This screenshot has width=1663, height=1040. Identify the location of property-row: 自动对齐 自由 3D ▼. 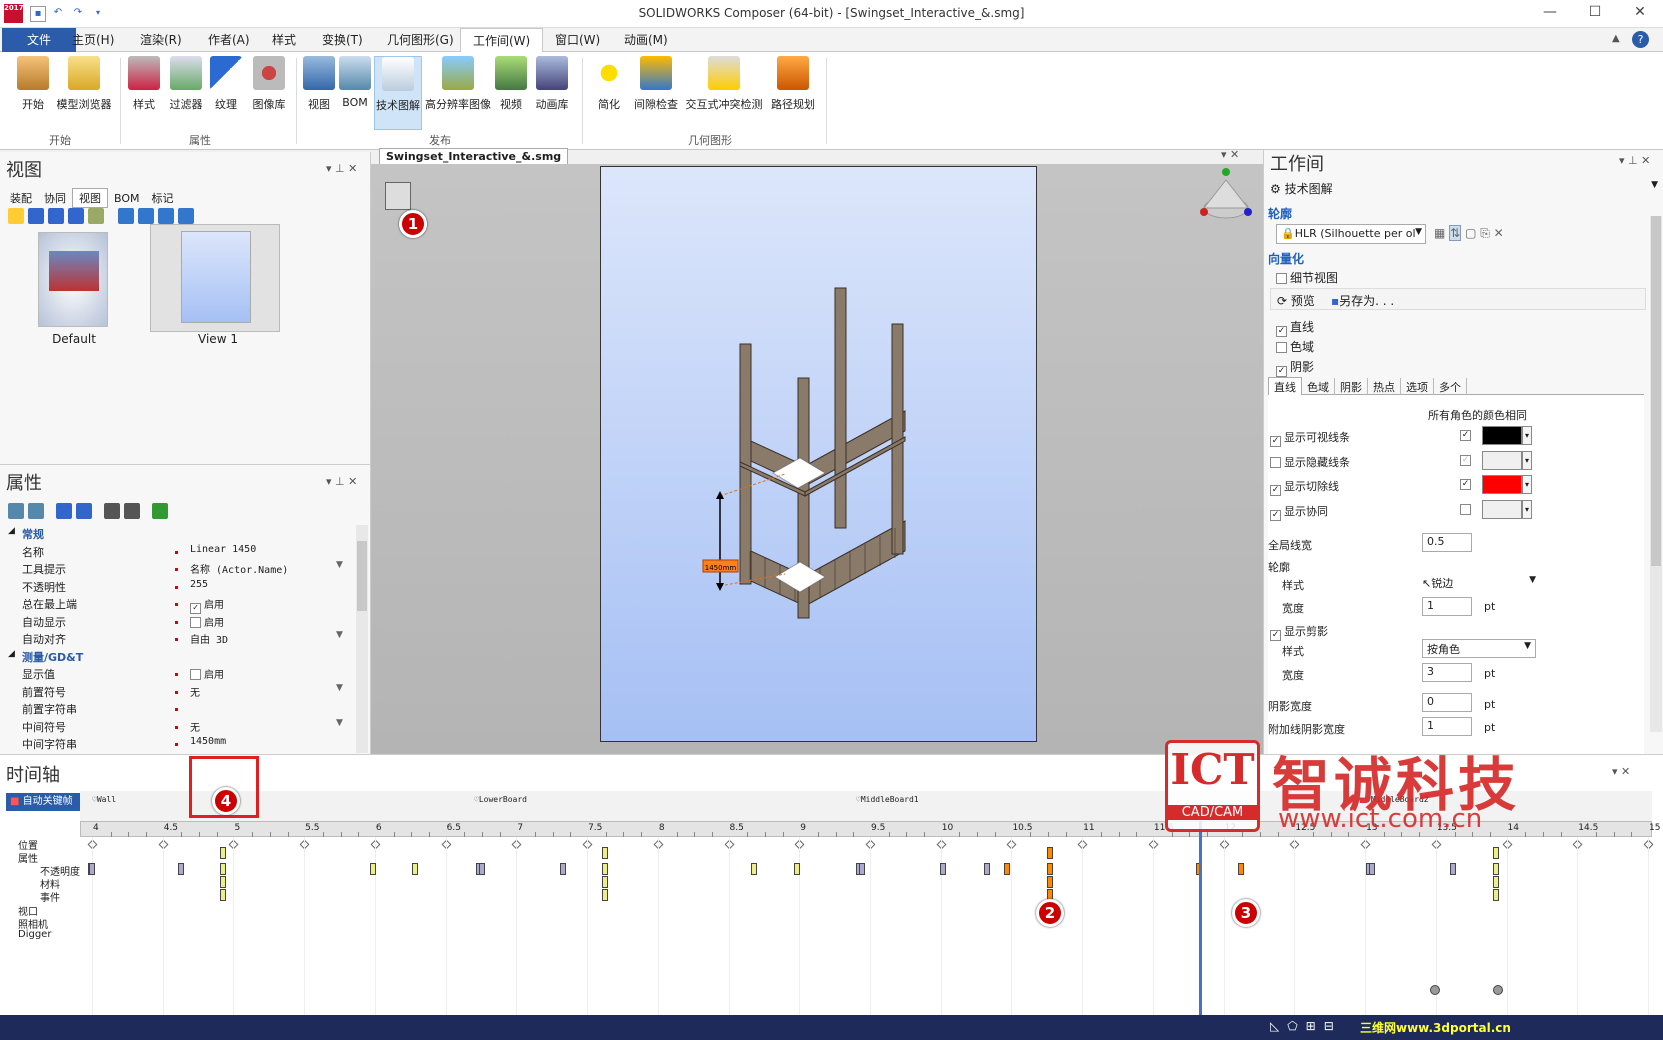
(180, 638).